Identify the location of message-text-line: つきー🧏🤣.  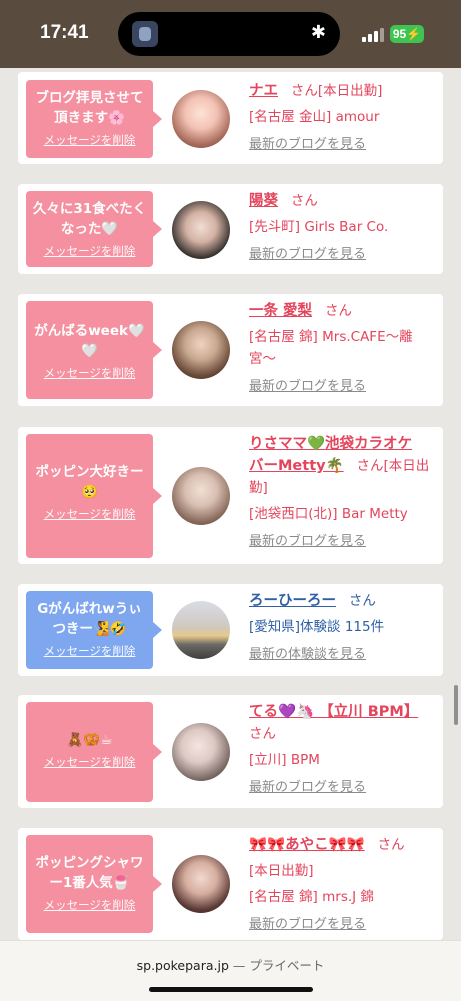
(89, 629).